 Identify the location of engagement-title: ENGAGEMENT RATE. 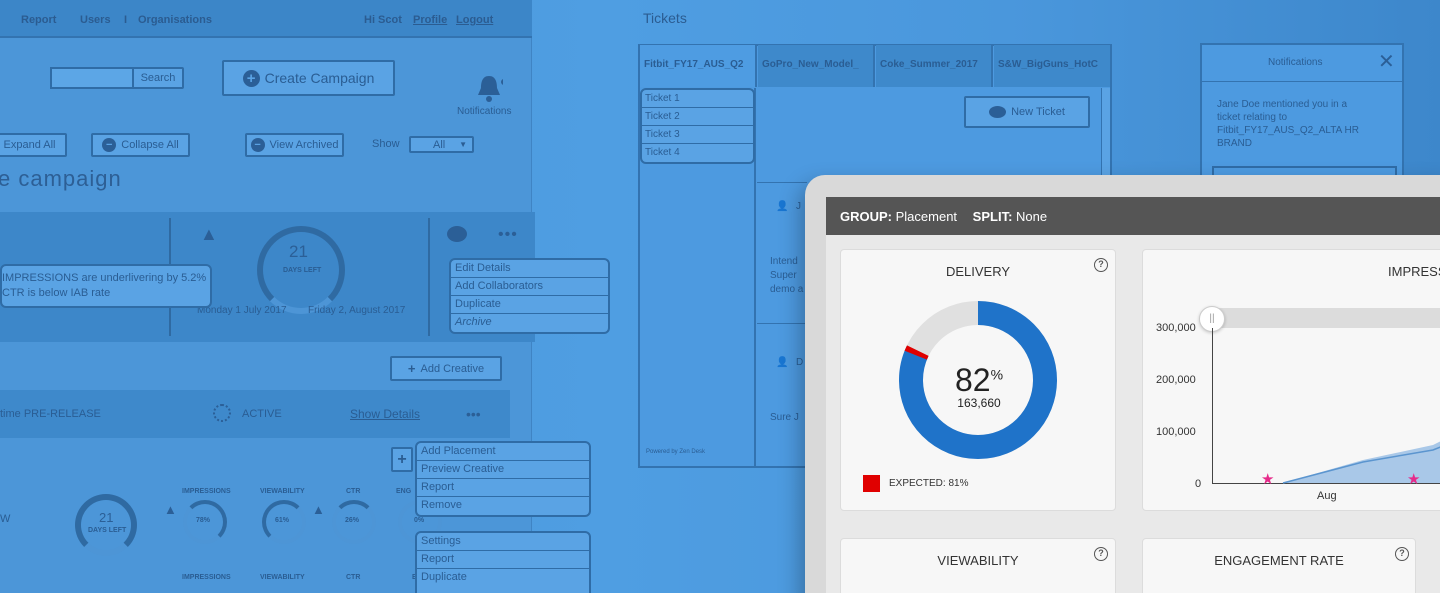
(1279, 560).